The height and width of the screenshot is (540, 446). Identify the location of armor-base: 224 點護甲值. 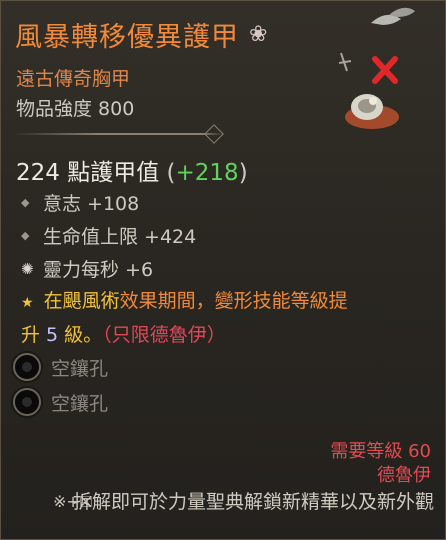
(88, 173).